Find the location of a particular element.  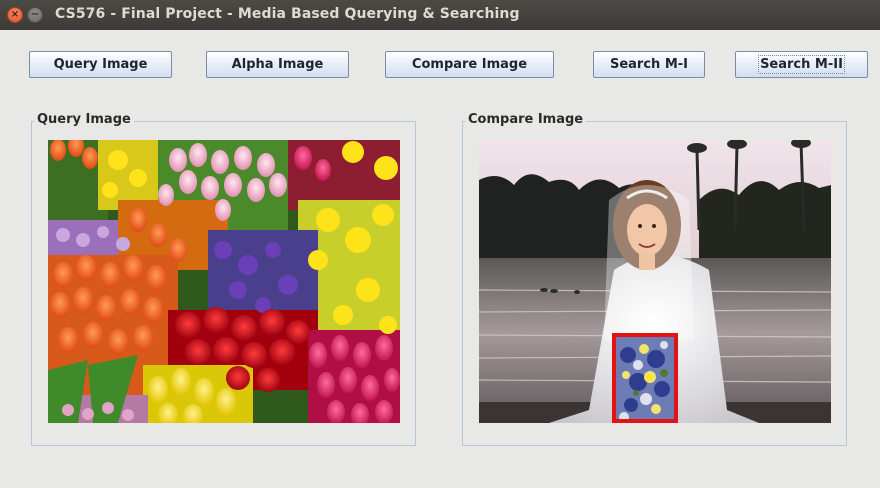

compare-image-button-label: Compare Image is located at coordinates (469, 64).